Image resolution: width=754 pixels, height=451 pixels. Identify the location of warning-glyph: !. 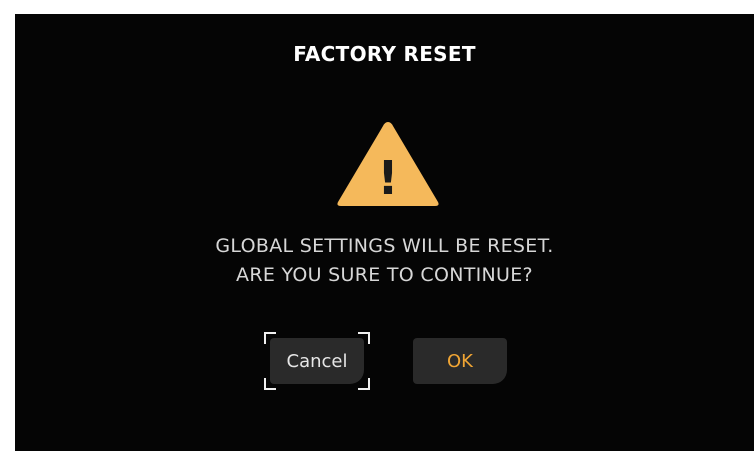
(388, 178).